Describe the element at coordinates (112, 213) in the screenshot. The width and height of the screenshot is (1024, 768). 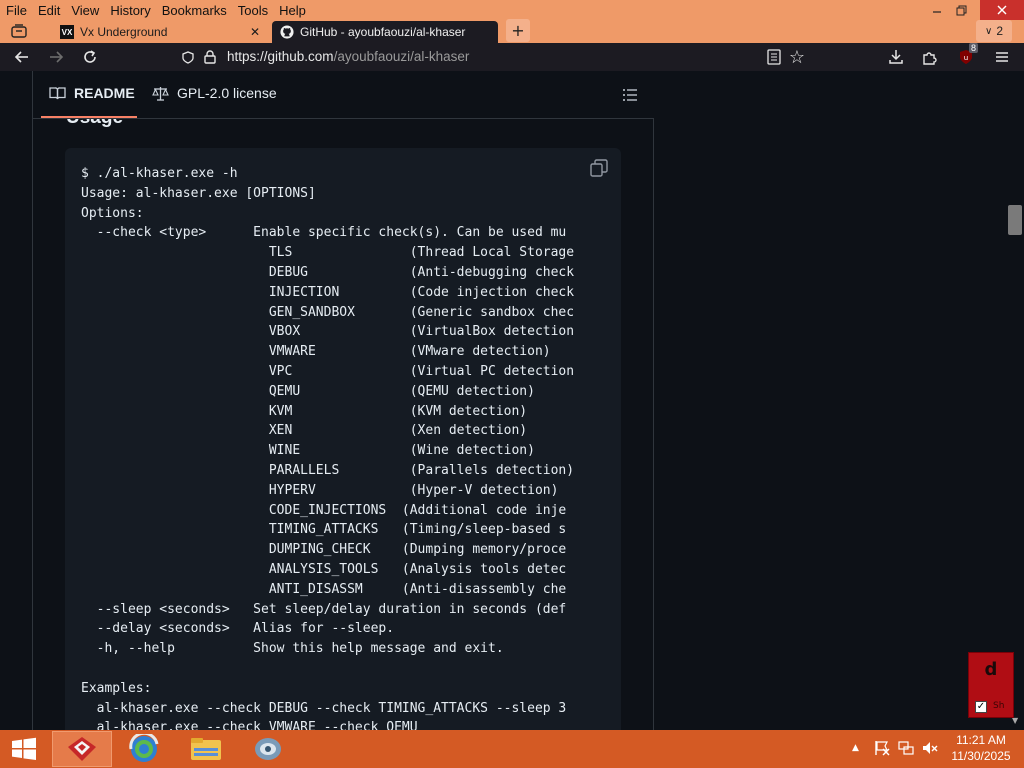
I see `code-line: Options:` at that location.